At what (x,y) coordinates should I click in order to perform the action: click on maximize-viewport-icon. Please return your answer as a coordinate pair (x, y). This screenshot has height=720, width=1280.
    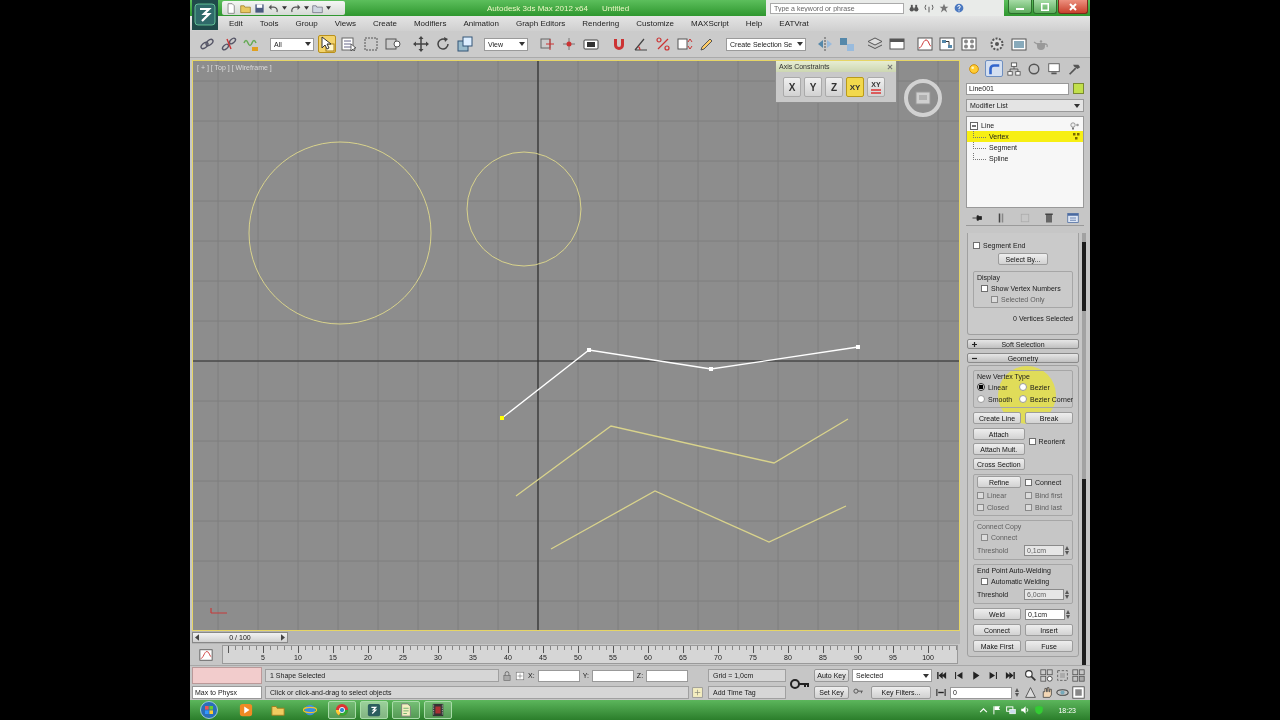
    Looking at the image, I should click on (1078, 692).